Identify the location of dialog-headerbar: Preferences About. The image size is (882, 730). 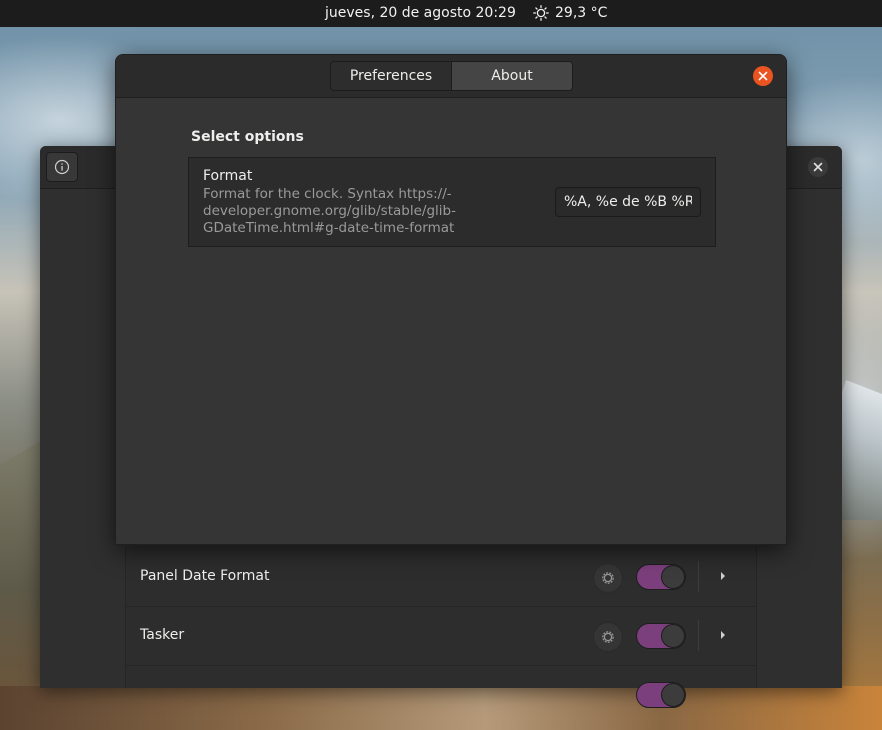
(451, 76).